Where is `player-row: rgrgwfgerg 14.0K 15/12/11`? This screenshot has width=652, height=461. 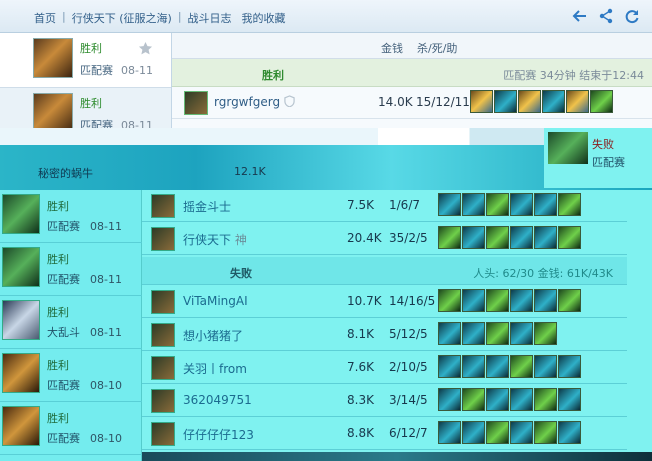 player-row: rgrgwfgerg 14.0K 15/12/11 is located at coordinates (412, 103).